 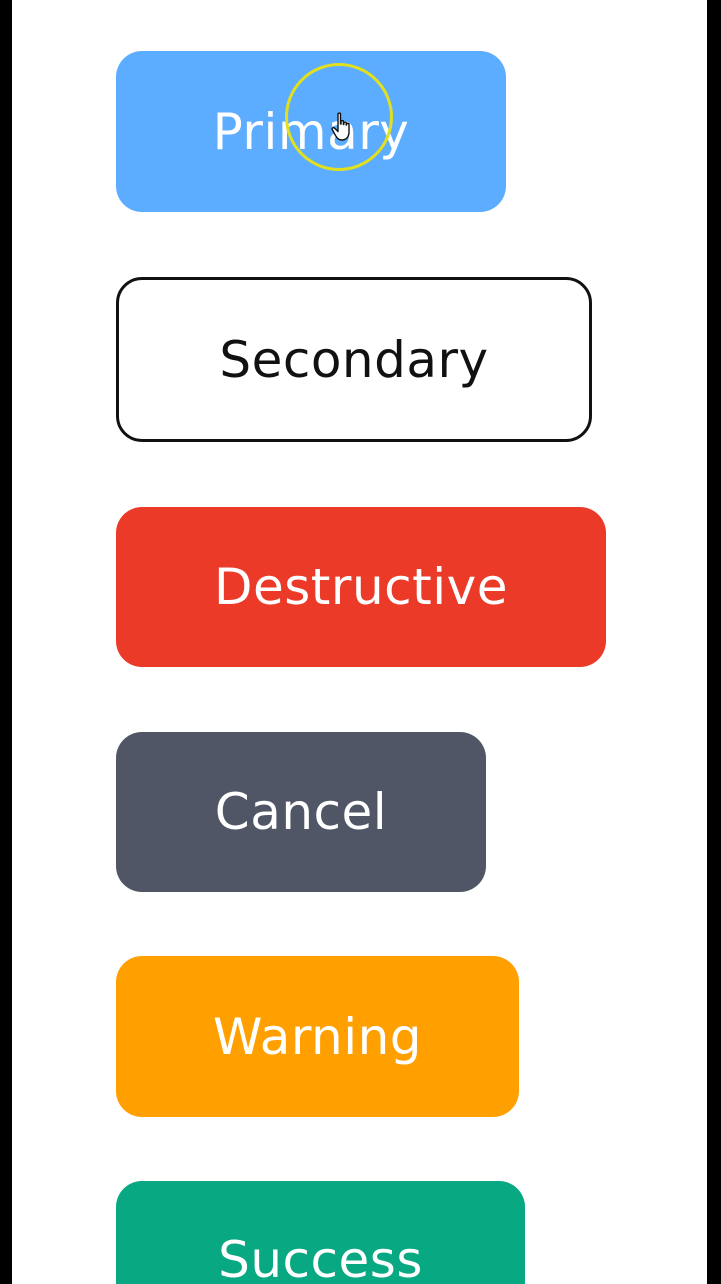 I want to click on warning-button: Warning, so click(x=317, y=1036).